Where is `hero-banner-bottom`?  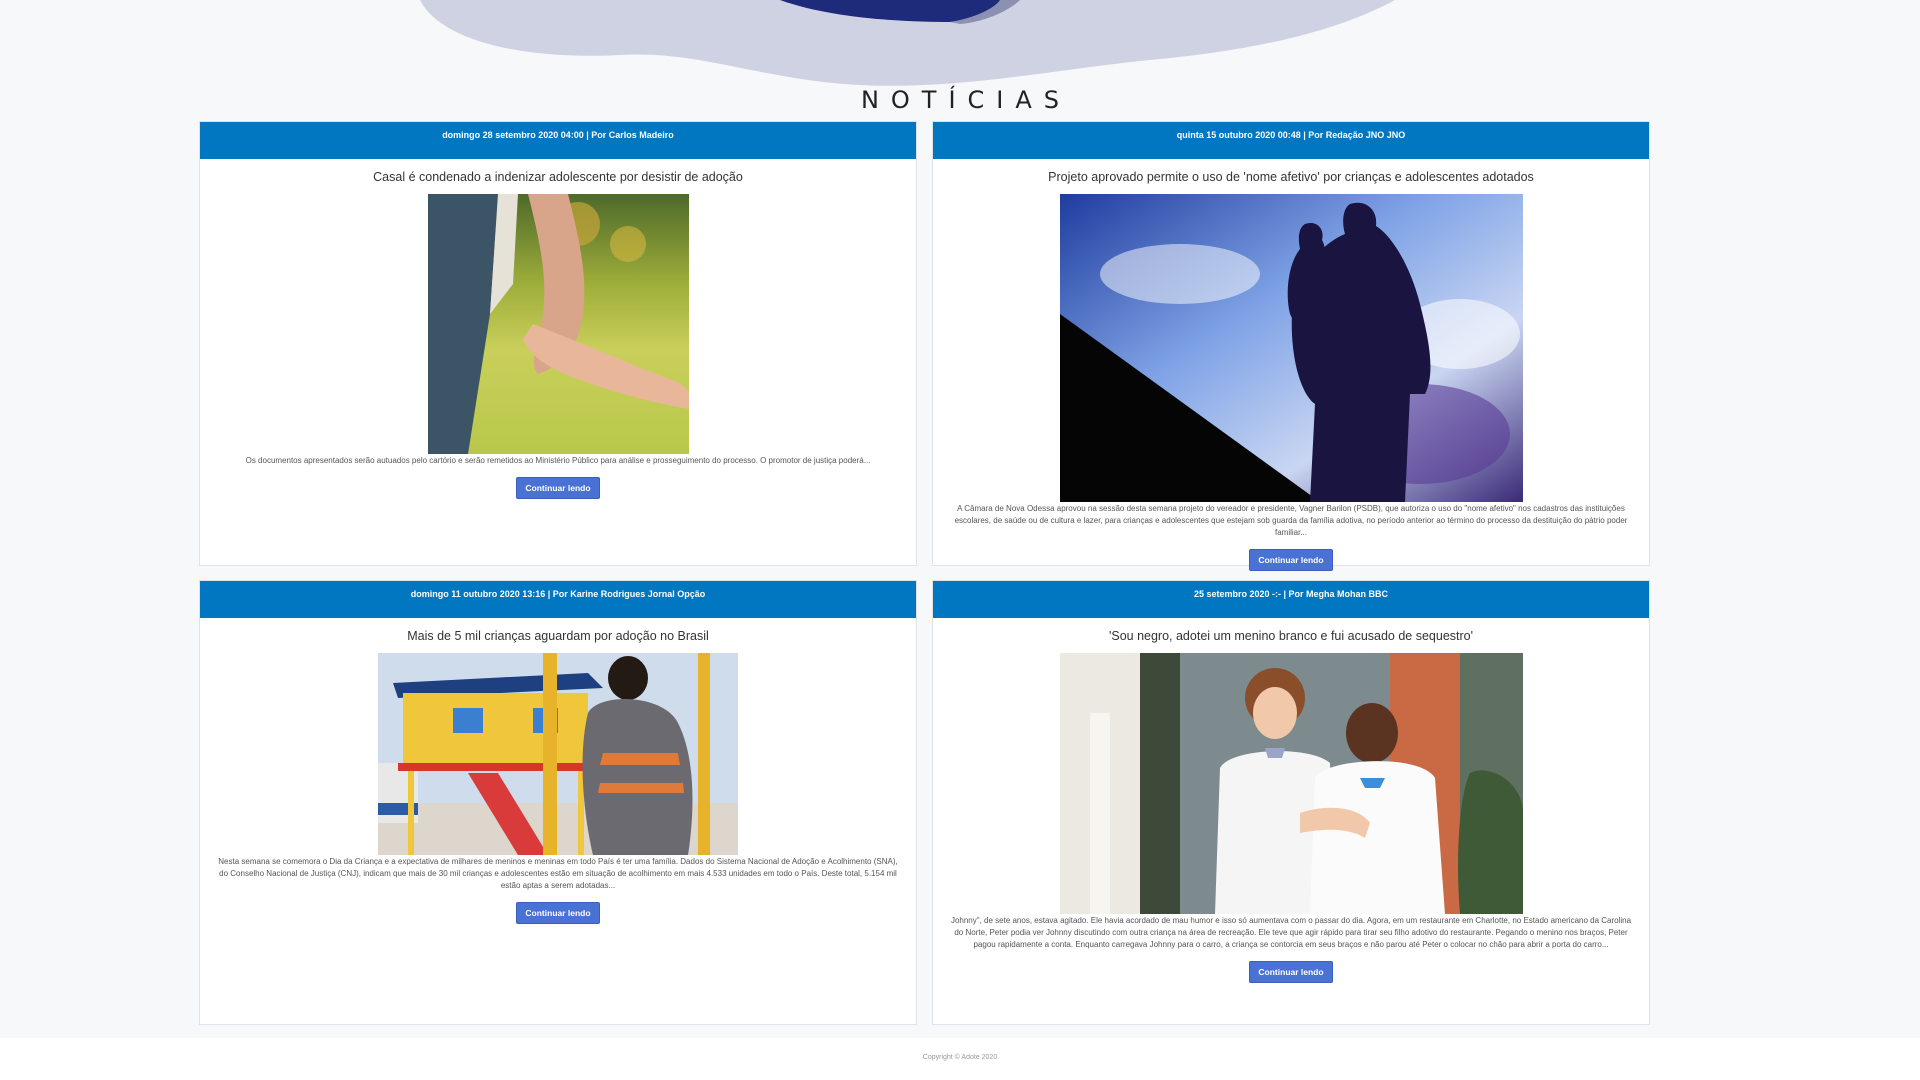
hero-banner-bottom is located at coordinates (960, 50).